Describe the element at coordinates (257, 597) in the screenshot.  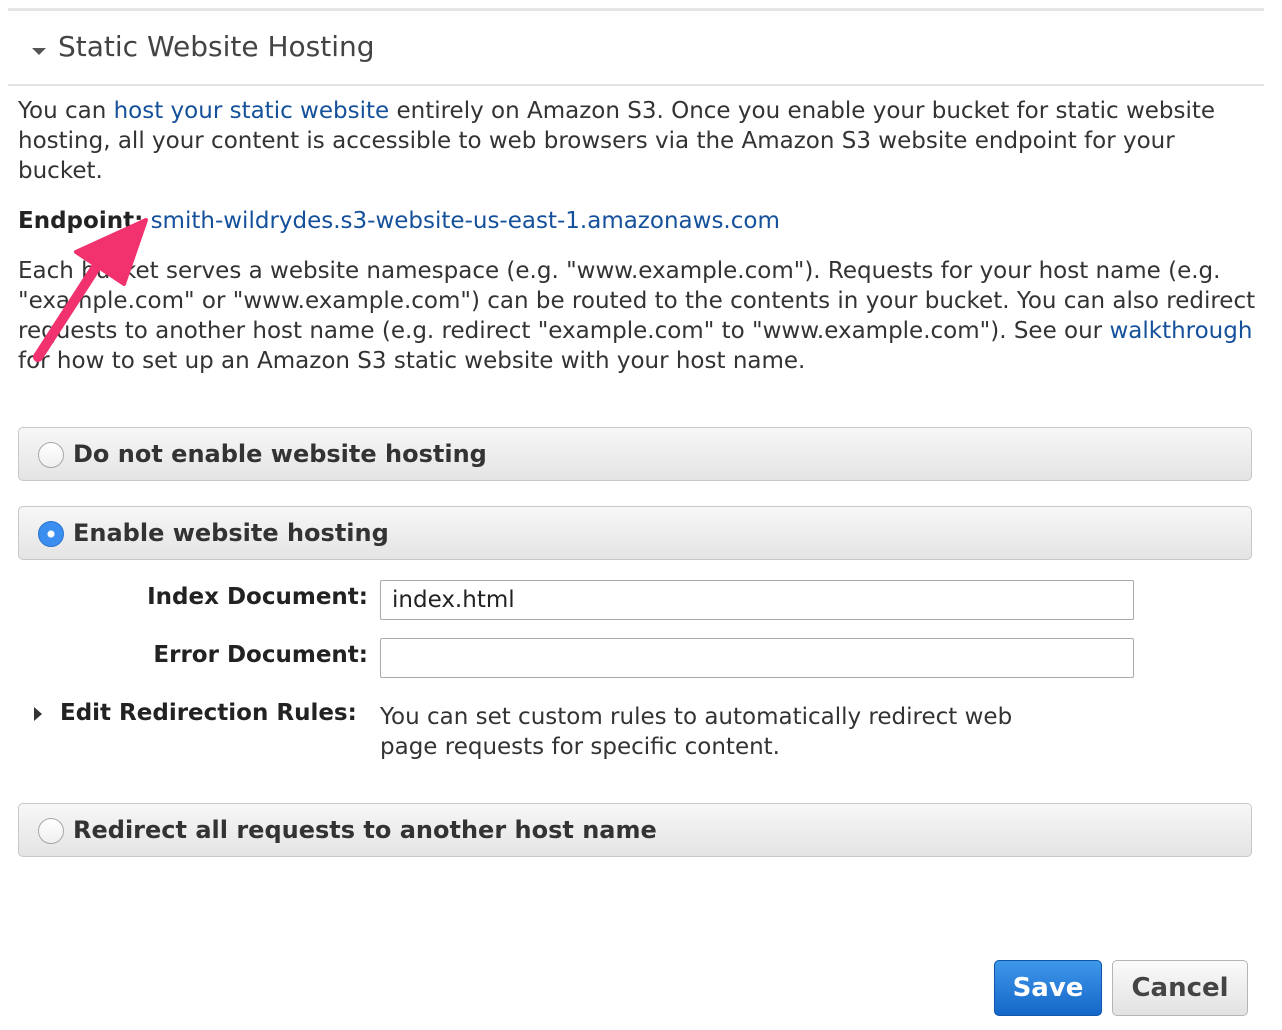
I see `index-document-label: Index Document:` at that location.